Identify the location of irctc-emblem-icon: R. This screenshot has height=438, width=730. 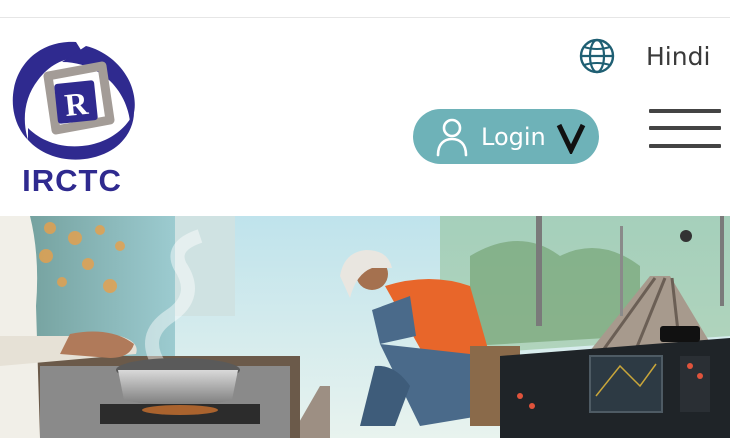
(73, 100).